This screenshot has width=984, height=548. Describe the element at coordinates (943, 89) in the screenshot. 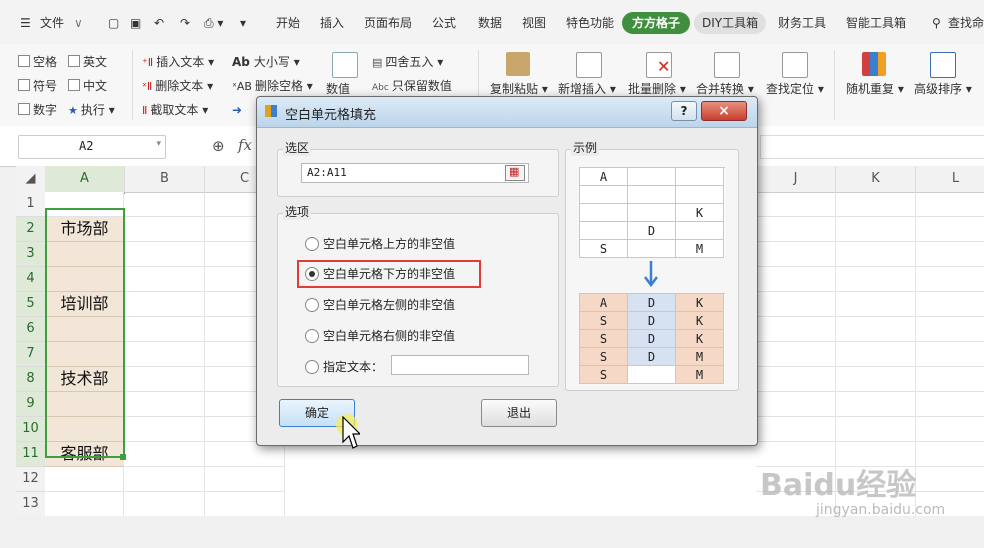

I see `advanced-sort-button: 高级排序 ▾` at that location.